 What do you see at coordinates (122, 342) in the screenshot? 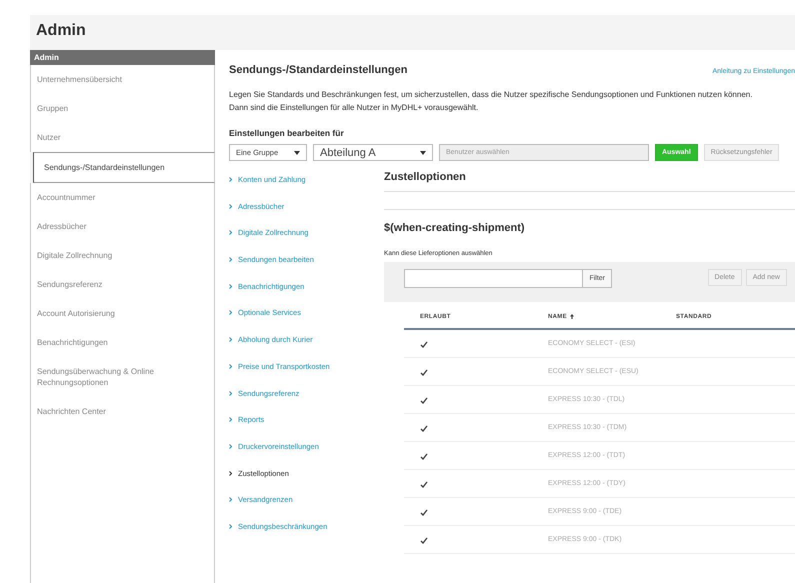
I see `sidebar-item: Benachrichtigungen` at bounding box center [122, 342].